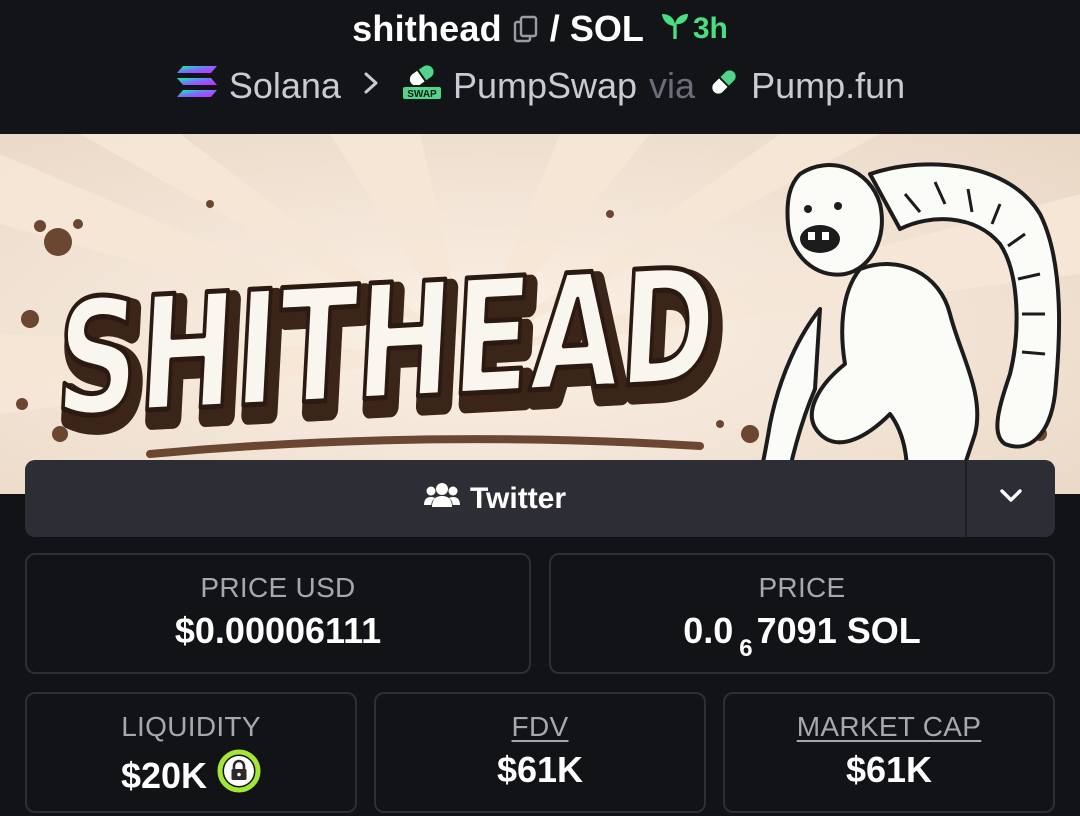  I want to click on token-name: shithead, so click(427, 28).